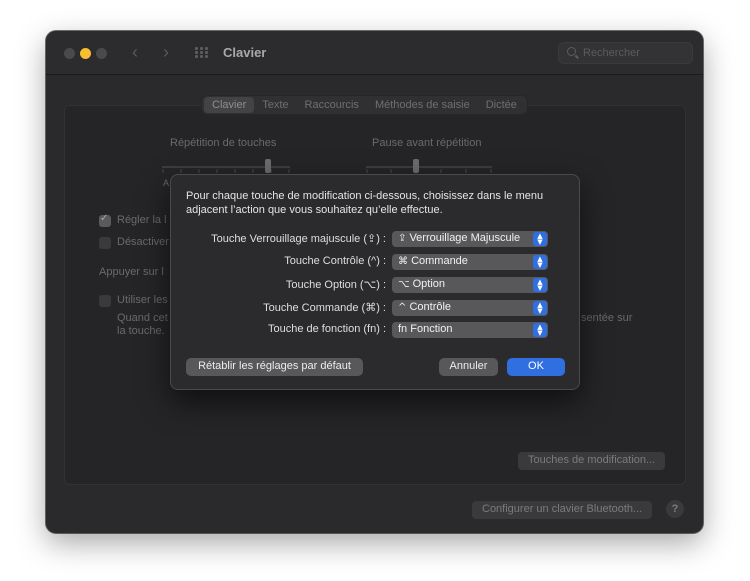  What do you see at coordinates (166, 183) in the screenshot?
I see `slider-min-label: A` at bounding box center [166, 183].